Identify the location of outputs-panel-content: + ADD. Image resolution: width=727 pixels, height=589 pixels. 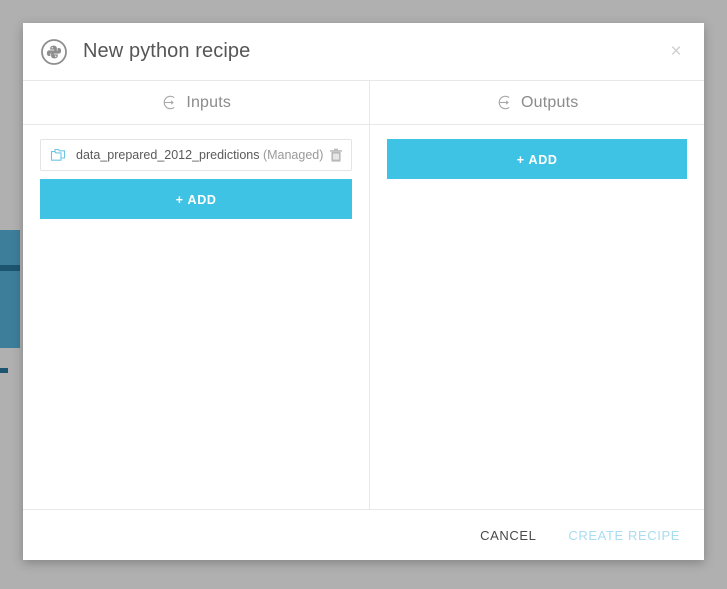
(537, 152).